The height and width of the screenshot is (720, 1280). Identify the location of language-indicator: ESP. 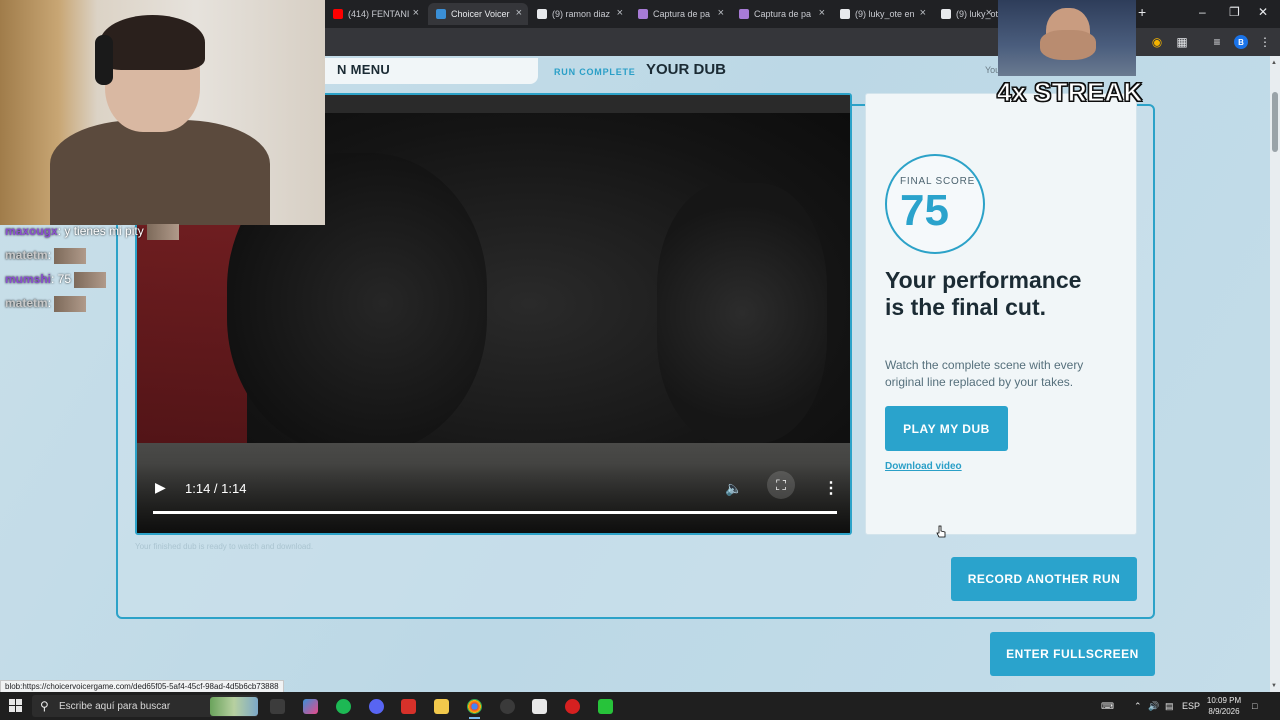
(1191, 706).